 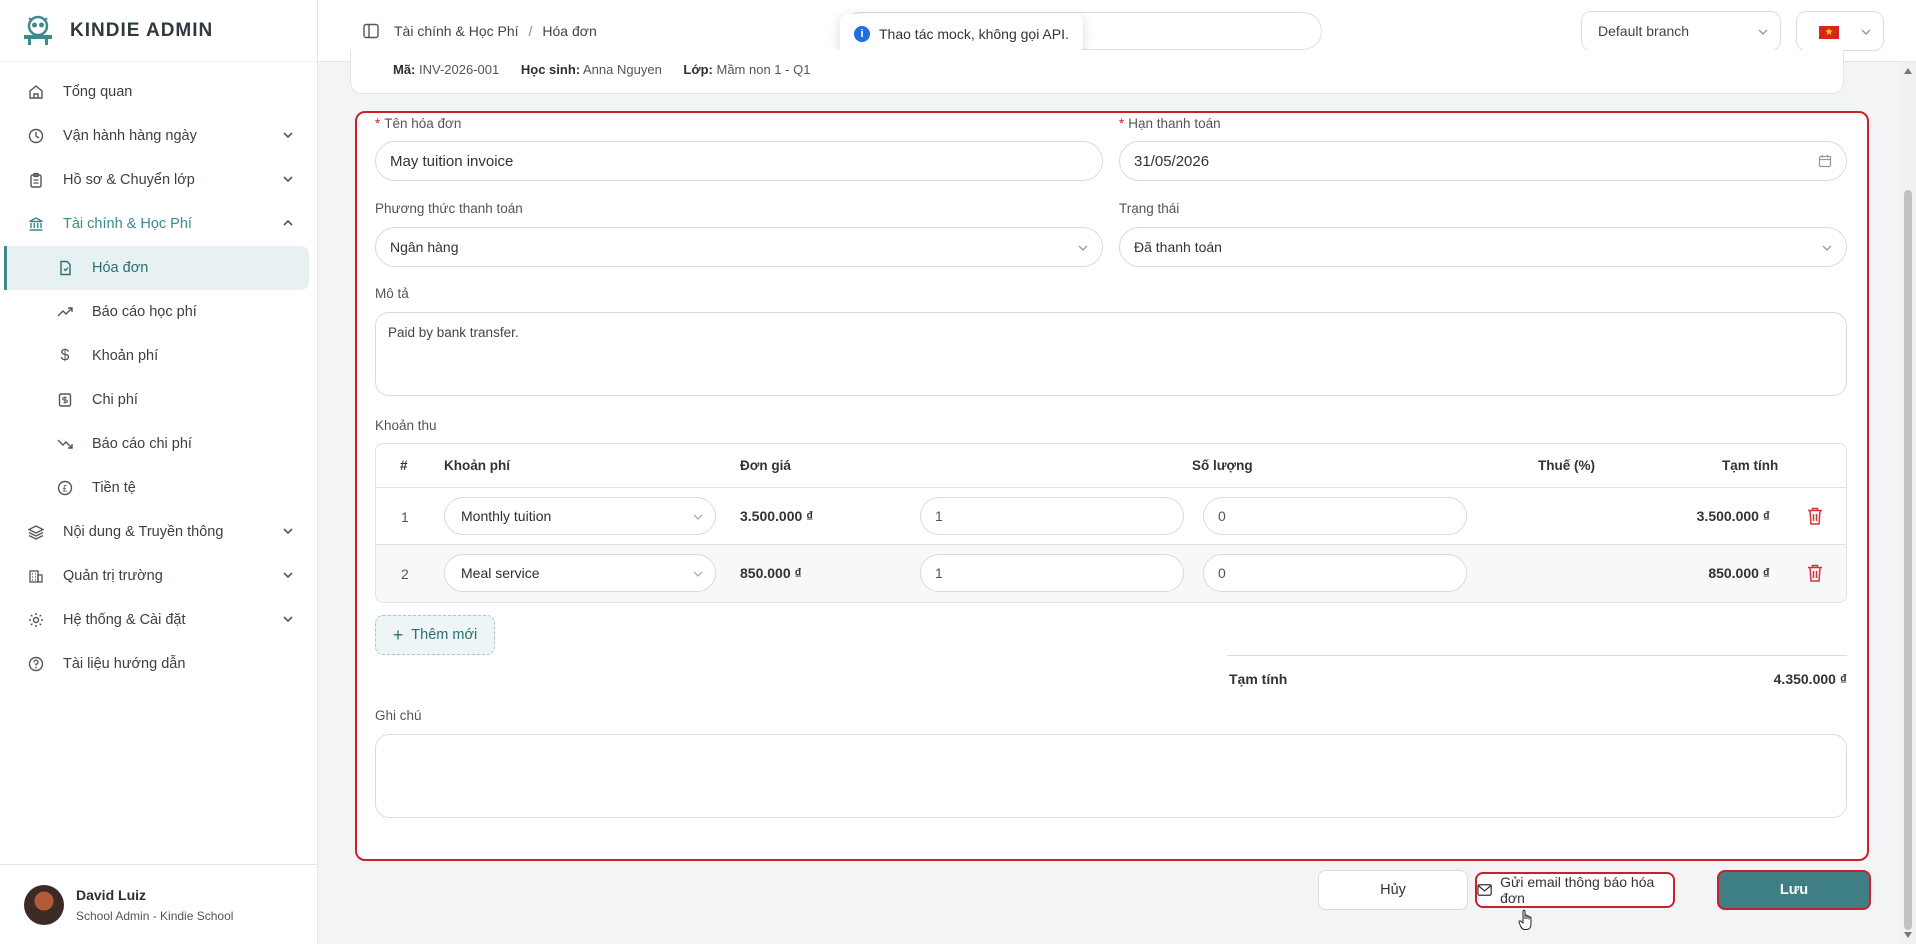 What do you see at coordinates (158, 664) in the screenshot?
I see `sidebar-item-docs: Tài liệu hướng dẫn` at bounding box center [158, 664].